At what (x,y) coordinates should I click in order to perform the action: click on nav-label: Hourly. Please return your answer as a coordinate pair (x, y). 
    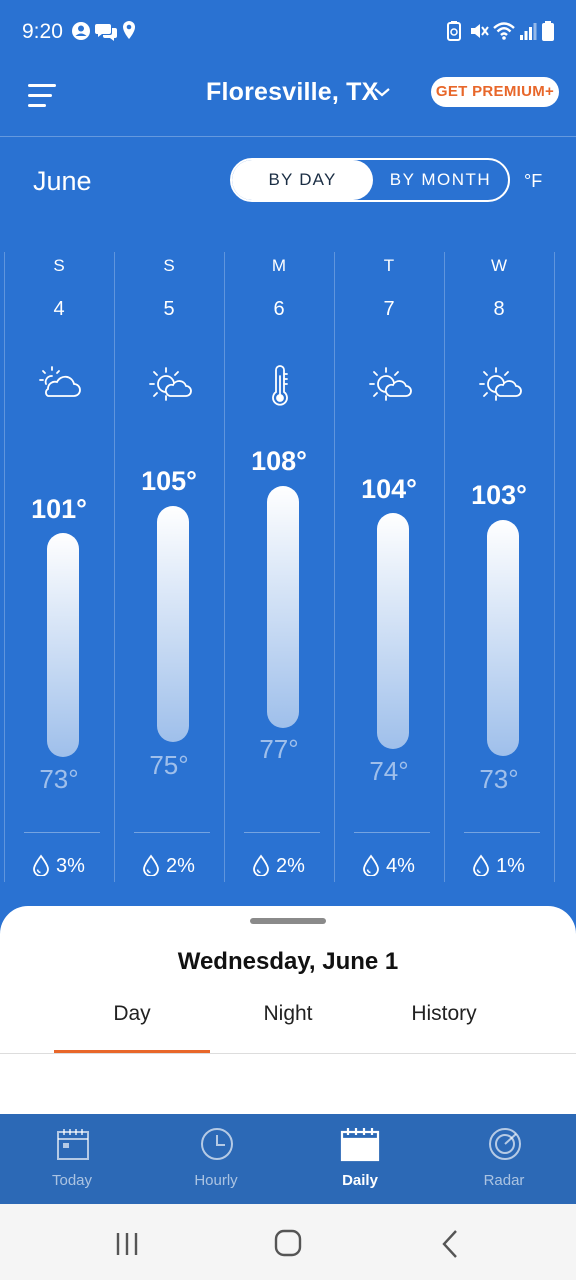
    Looking at the image, I should click on (216, 1180).